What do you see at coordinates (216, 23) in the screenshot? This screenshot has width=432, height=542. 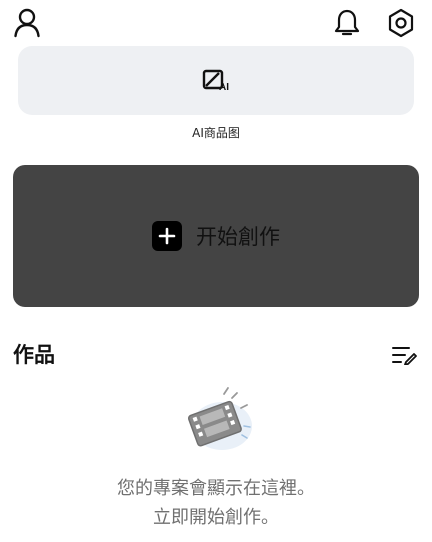 I see `top-bar` at bounding box center [216, 23].